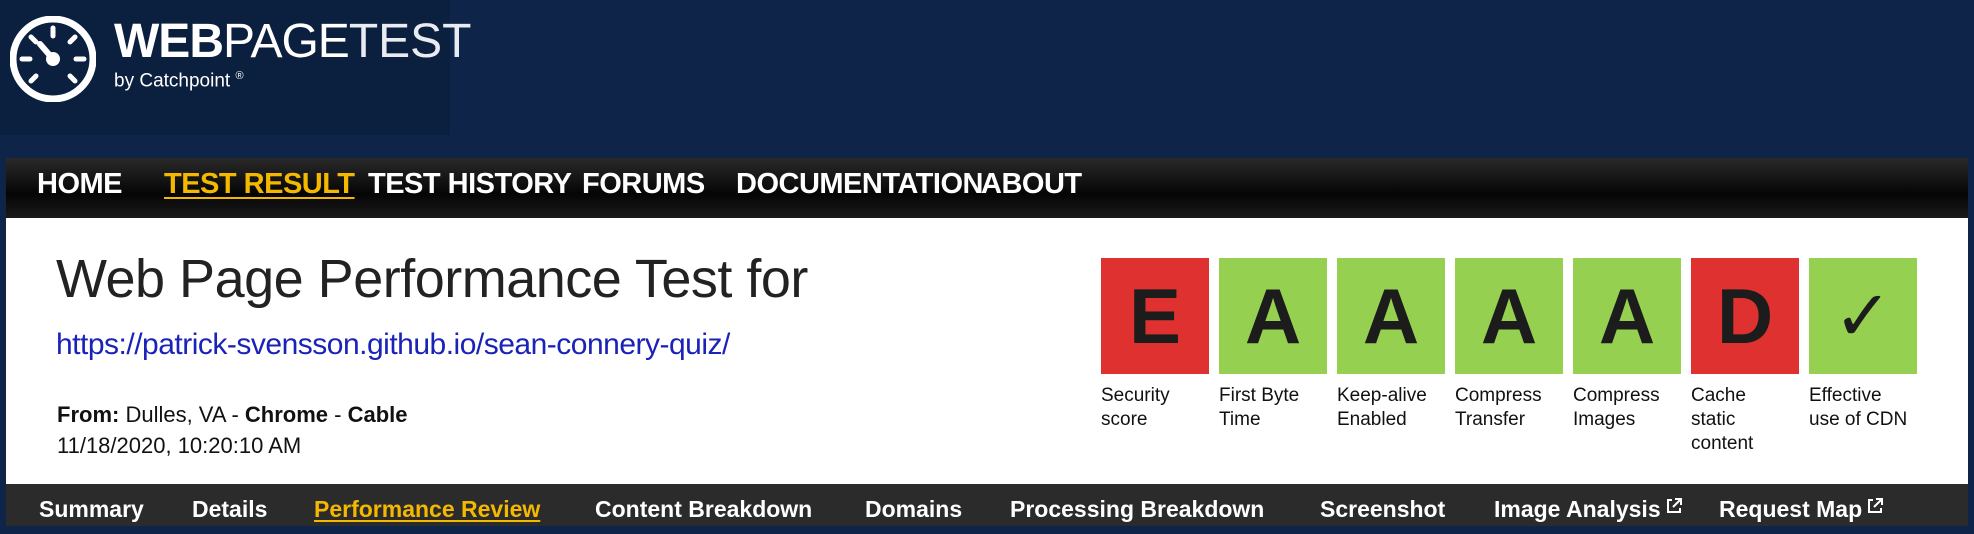 Image resolution: width=1974 pixels, height=534 pixels. What do you see at coordinates (913, 505) in the screenshot?
I see `tab-domains: Domains` at bounding box center [913, 505].